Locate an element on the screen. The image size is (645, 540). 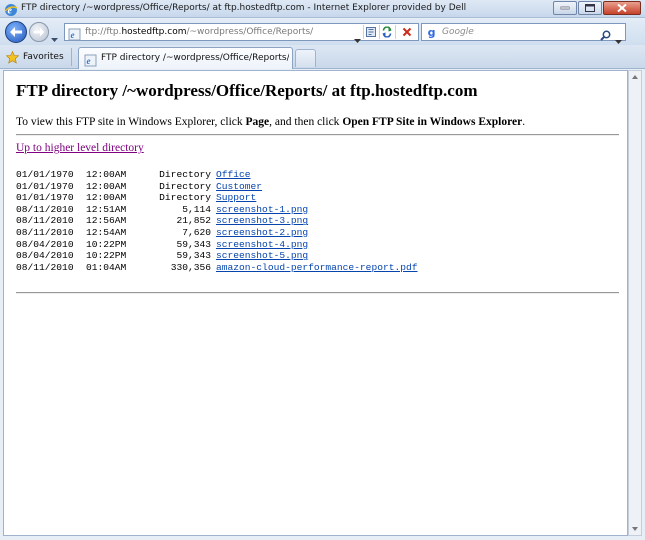
entry-size: 330,356 is located at coordinates (190, 267).